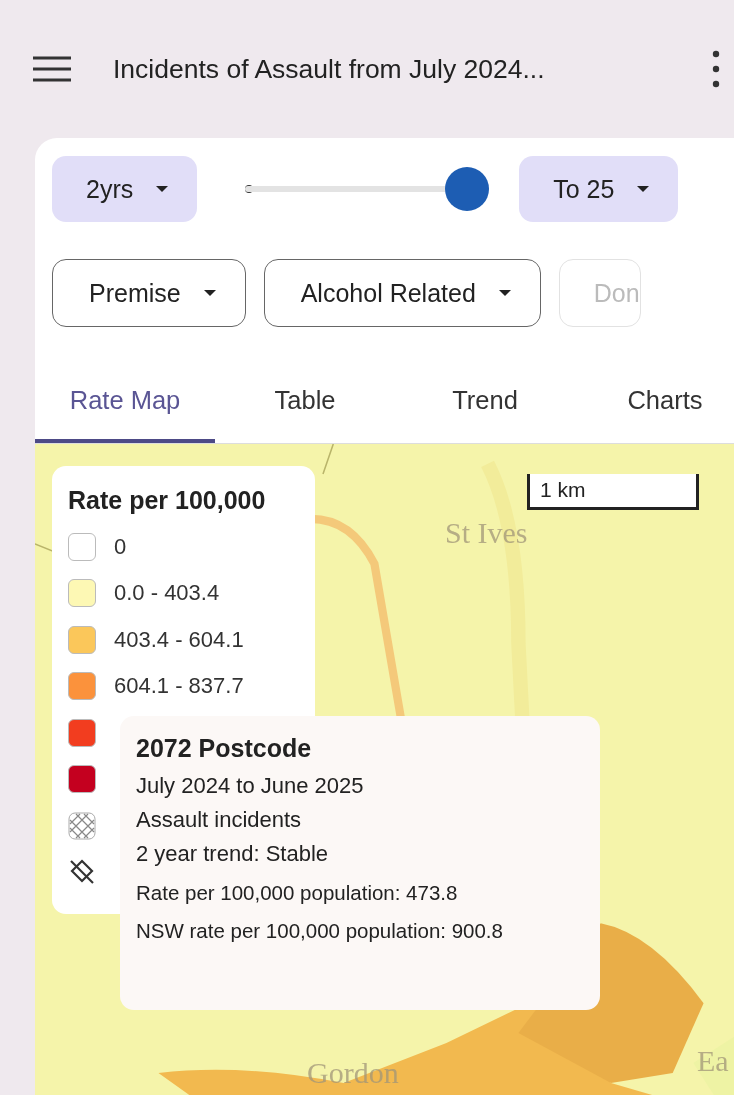 Image resolution: width=734 pixels, height=1095 pixels. I want to click on hatch-icon, so click(82, 825).